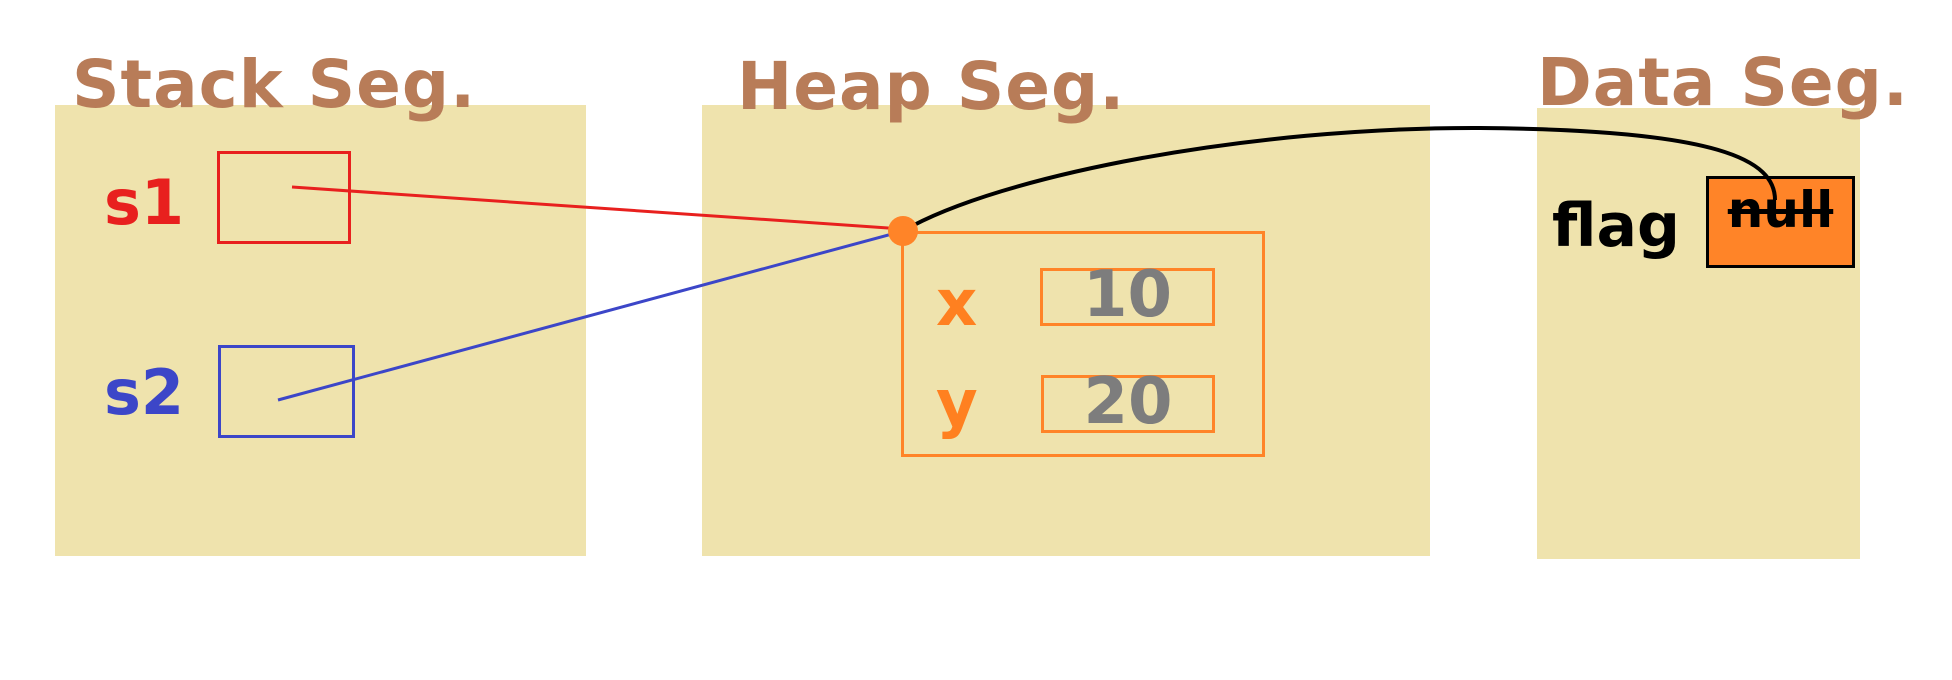 The image size is (1952, 680). What do you see at coordinates (144, 202) in the screenshot?
I see `s1-label: s1` at bounding box center [144, 202].